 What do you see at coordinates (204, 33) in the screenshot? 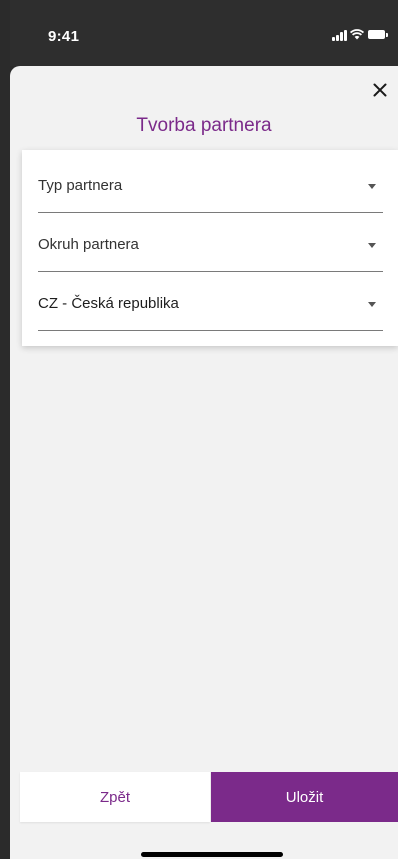
I see `status-bar: 9:41` at bounding box center [204, 33].